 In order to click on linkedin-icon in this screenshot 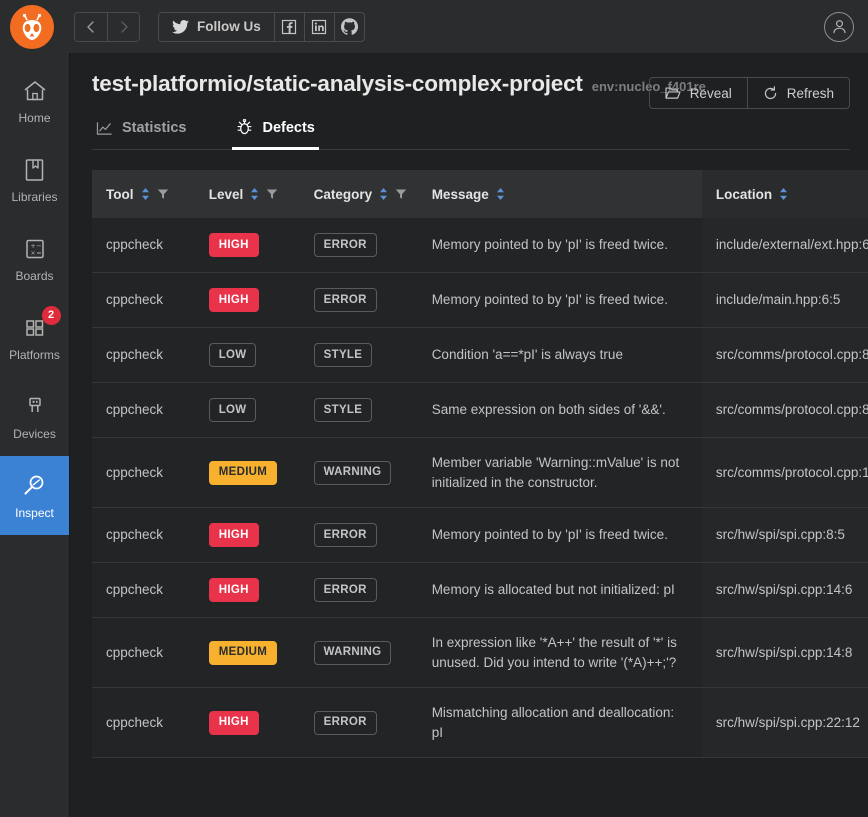, I will do `click(319, 26)`.